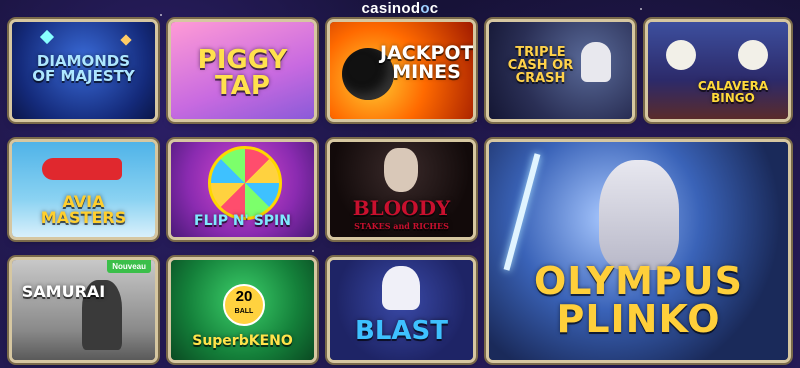 Image resolution: width=800 pixels, height=368 pixels. I want to click on game-tile-piggy-tap: PIGGY TAP, so click(242, 70).